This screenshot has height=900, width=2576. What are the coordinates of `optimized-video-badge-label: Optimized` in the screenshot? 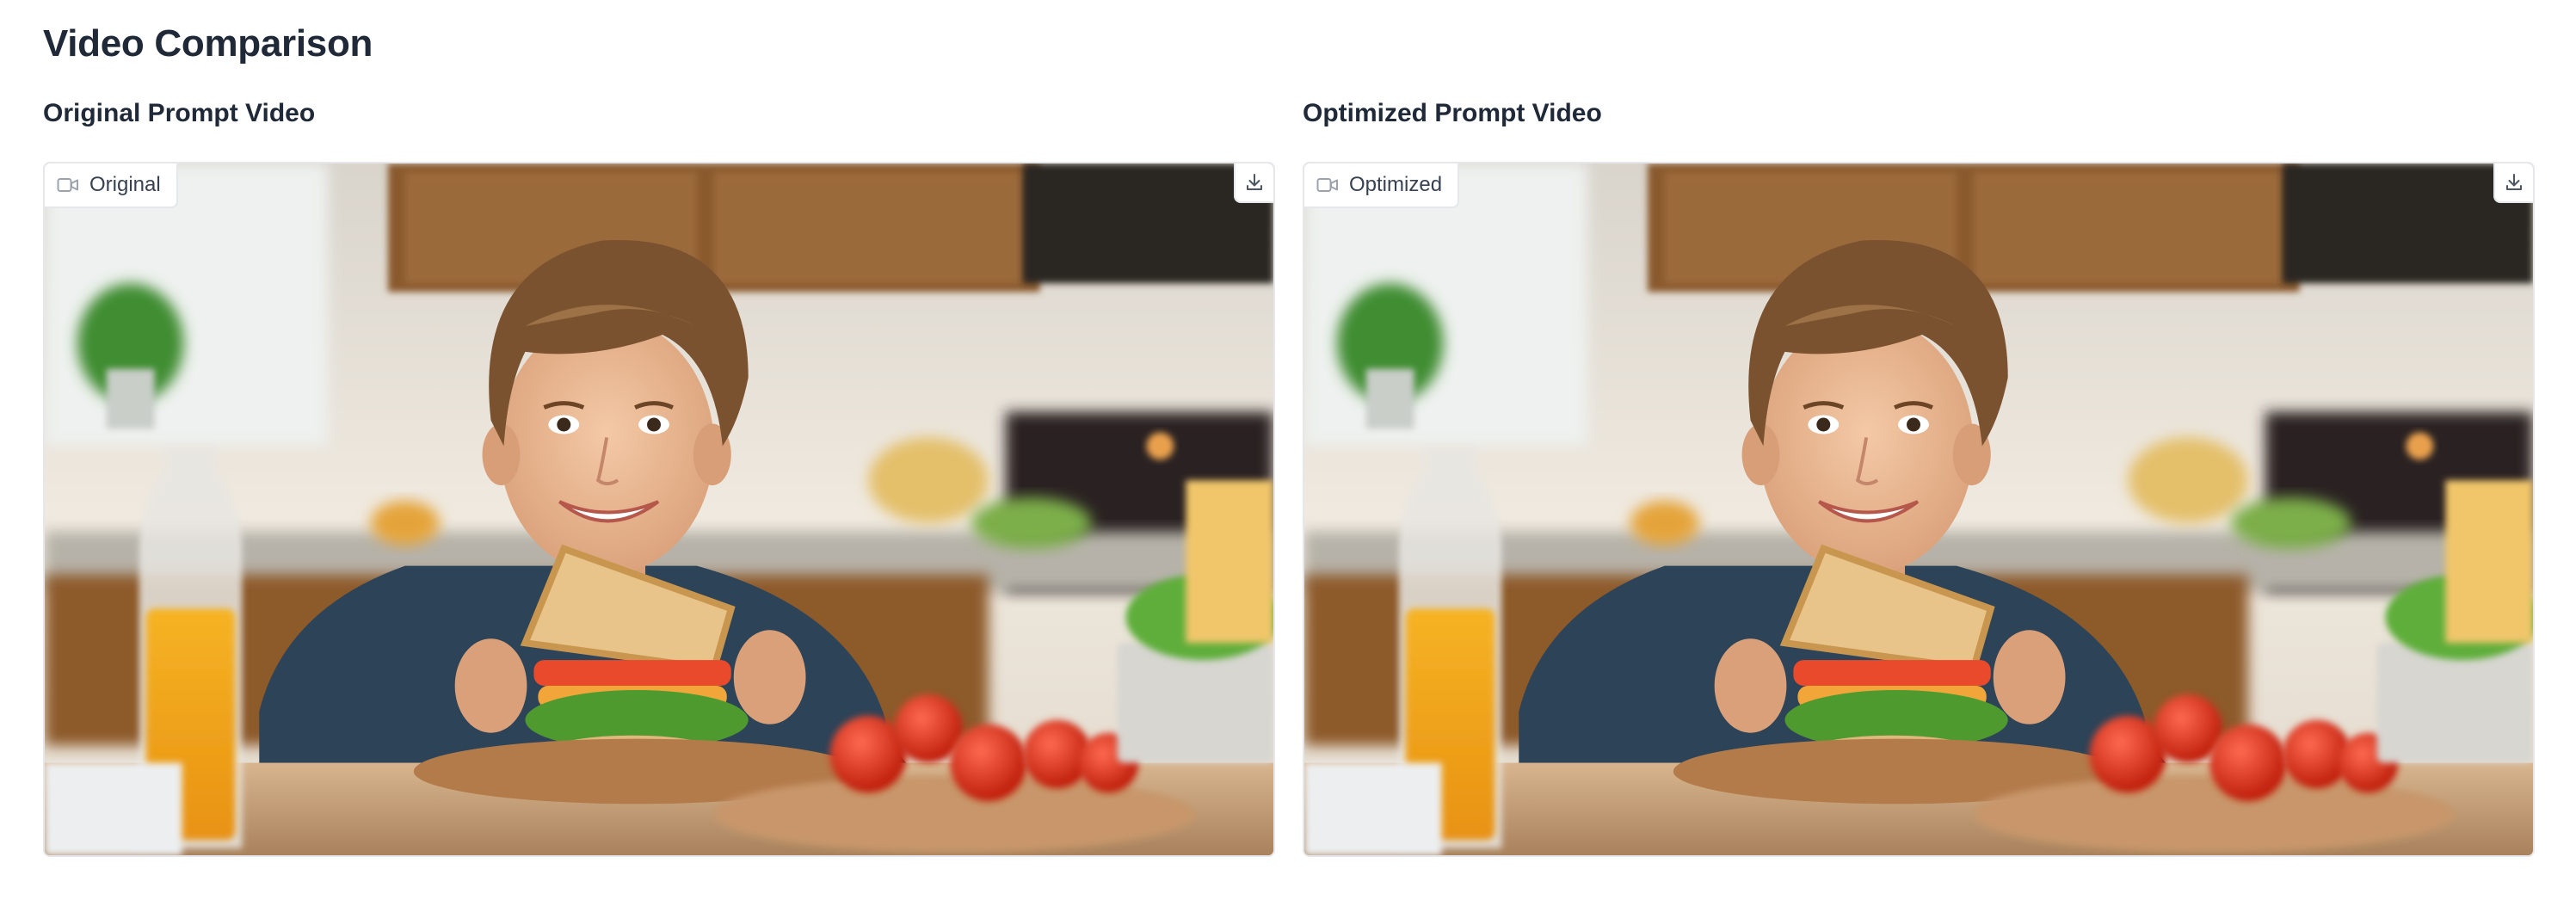 It's located at (1396, 184).